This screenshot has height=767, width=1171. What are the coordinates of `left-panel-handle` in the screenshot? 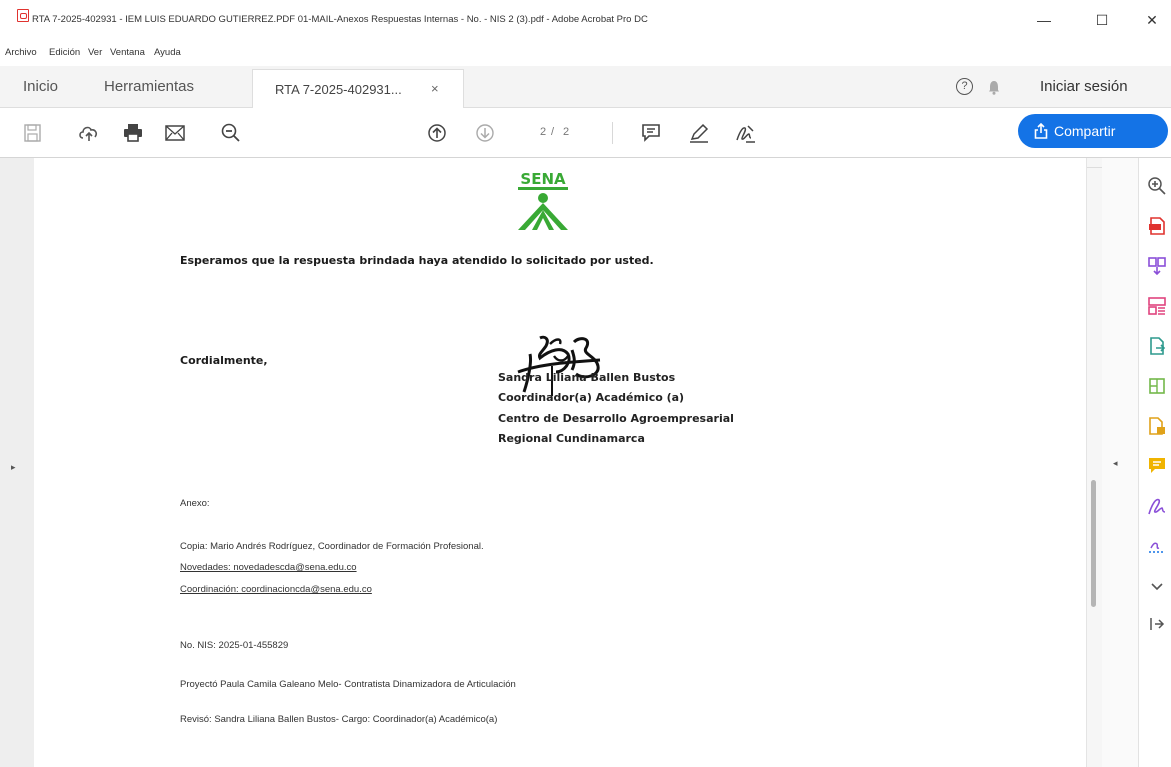 It's located at (17, 462).